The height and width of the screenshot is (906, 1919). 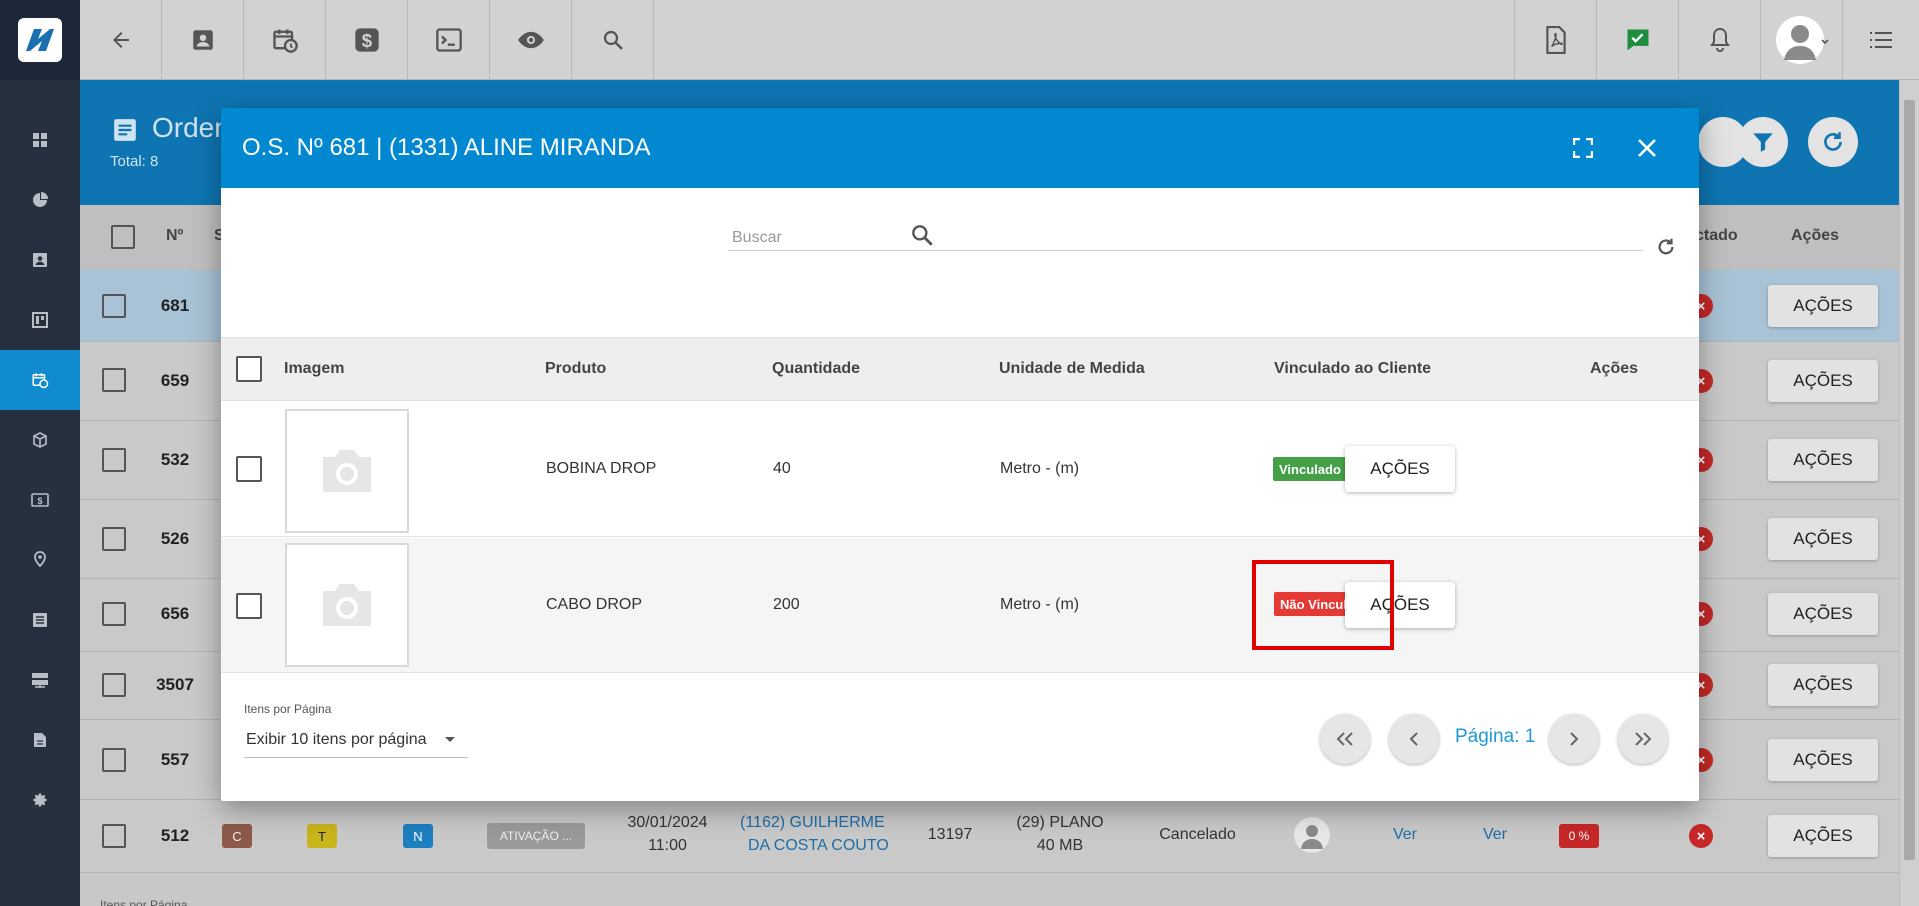 What do you see at coordinates (175, 380) in the screenshot?
I see `order-number: 659` at bounding box center [175, 380].